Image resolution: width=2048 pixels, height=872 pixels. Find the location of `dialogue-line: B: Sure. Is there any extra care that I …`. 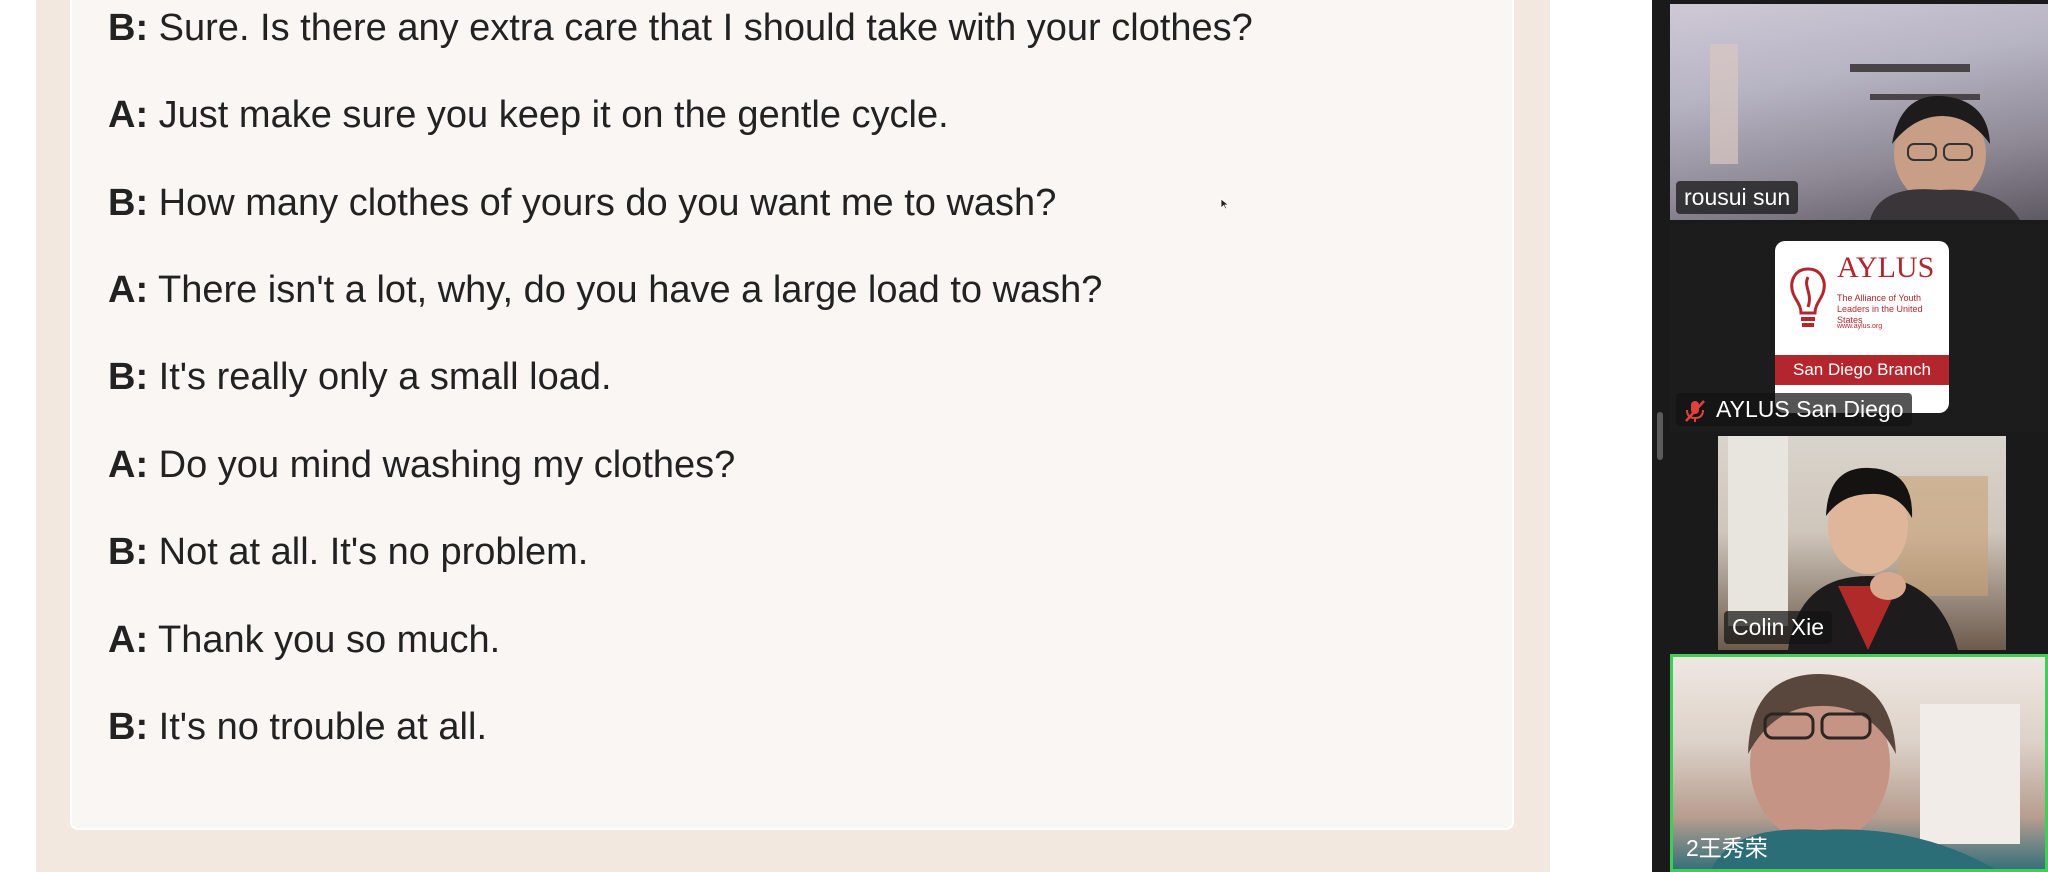

dialogue-line: B: Sure. Is there any extra care that I … is located at coordinates (680, 28).